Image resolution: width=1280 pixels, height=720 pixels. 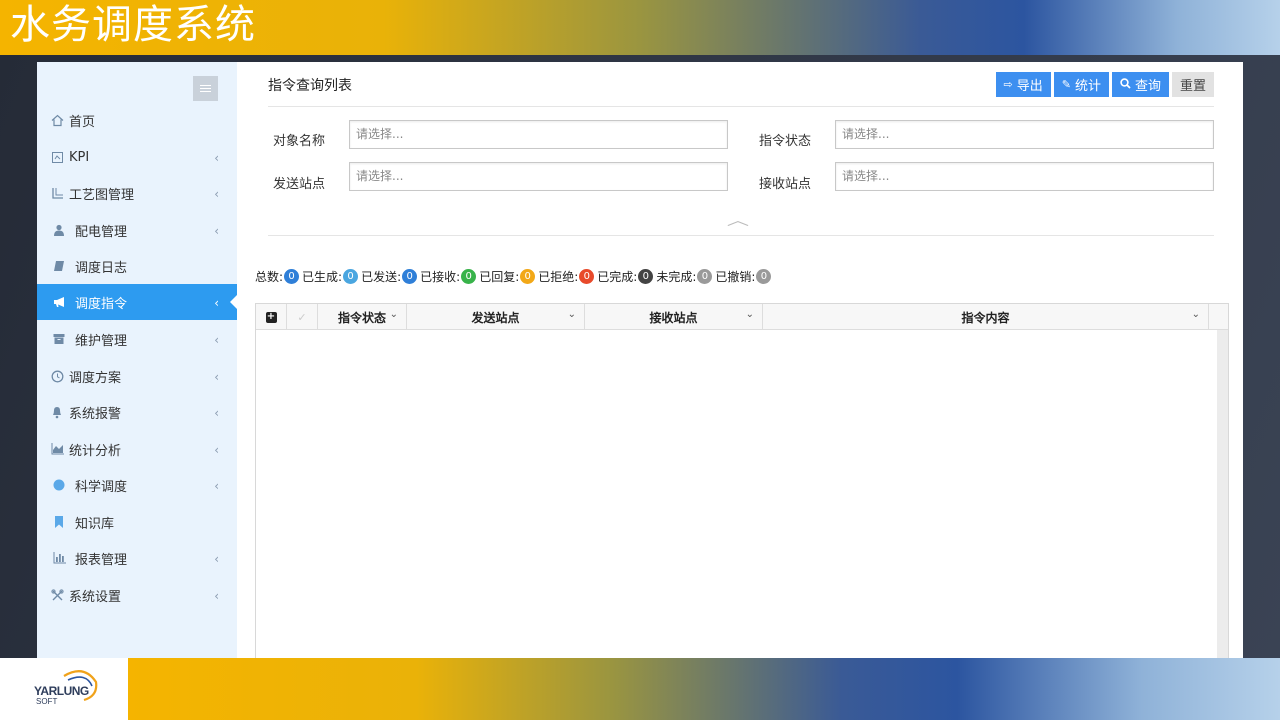 I want to click on column-header-send-station: 发送站点 ⌄, so click(x=496, y=317).